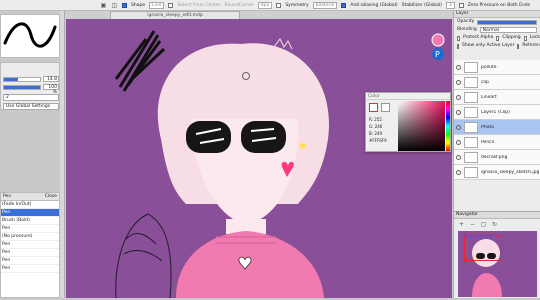 This screenshot has height=300, width=540. I want to click on select-center-label: Select From Center, so click(199, 5).